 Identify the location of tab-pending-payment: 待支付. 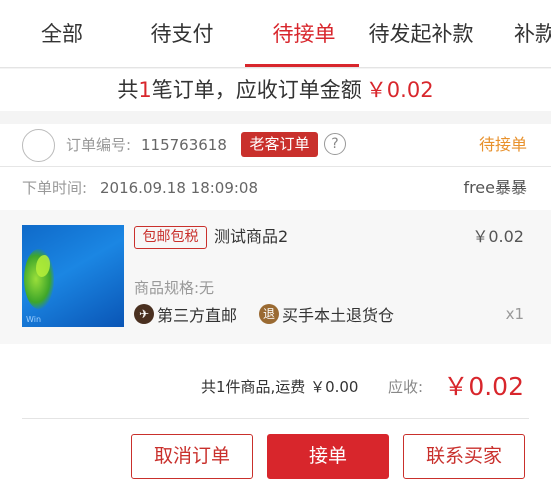
(182, 34).